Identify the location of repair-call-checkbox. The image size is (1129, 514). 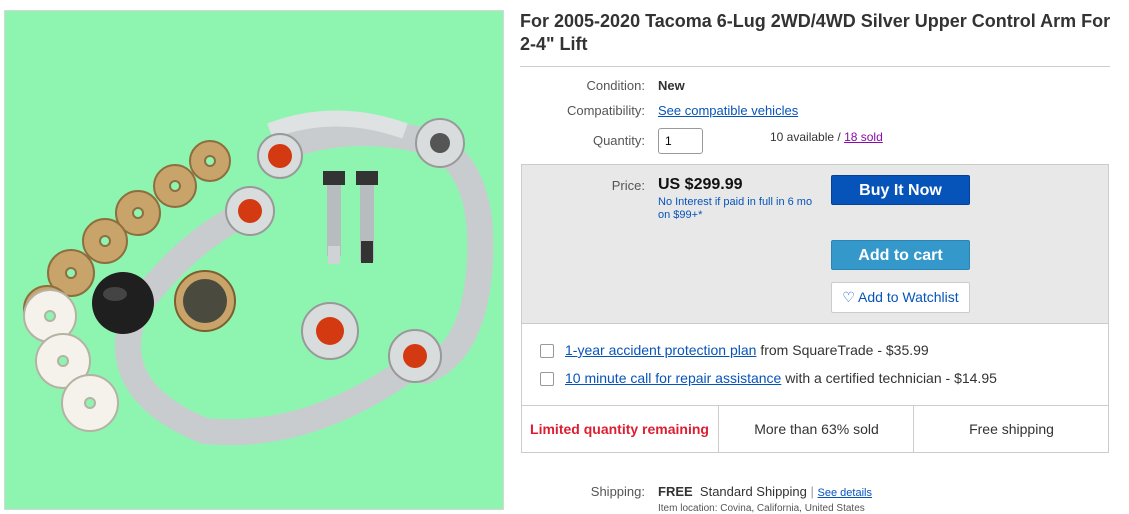
(547, 379).